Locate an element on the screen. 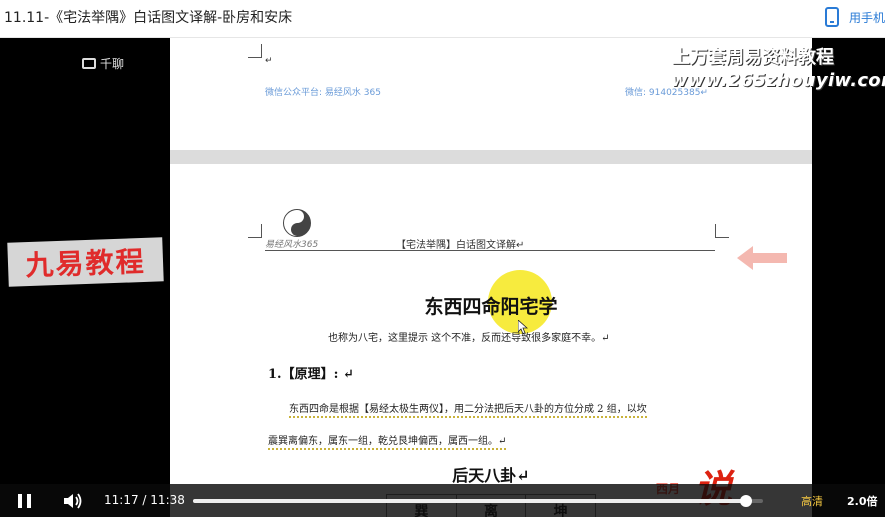  chat-icon is located at coordinates (89, 63).